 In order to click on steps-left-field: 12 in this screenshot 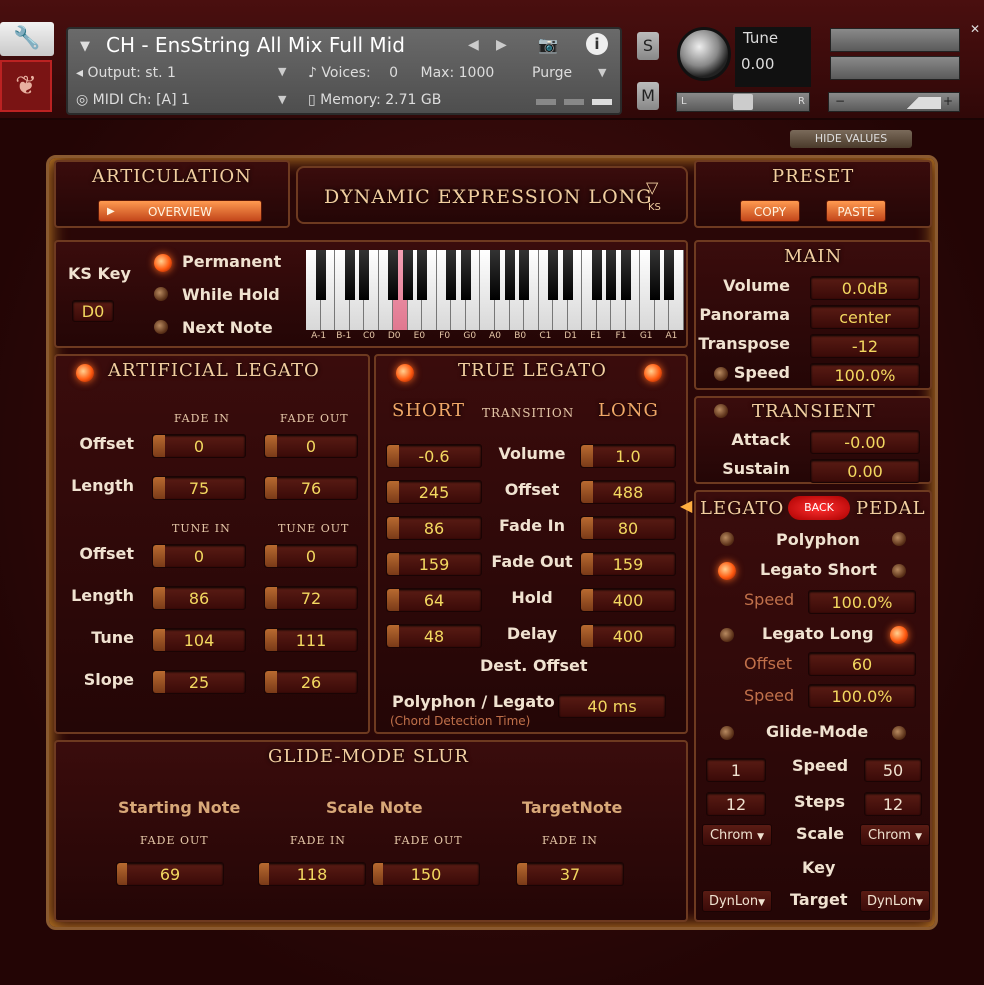, I will do `click(736, 804)`.